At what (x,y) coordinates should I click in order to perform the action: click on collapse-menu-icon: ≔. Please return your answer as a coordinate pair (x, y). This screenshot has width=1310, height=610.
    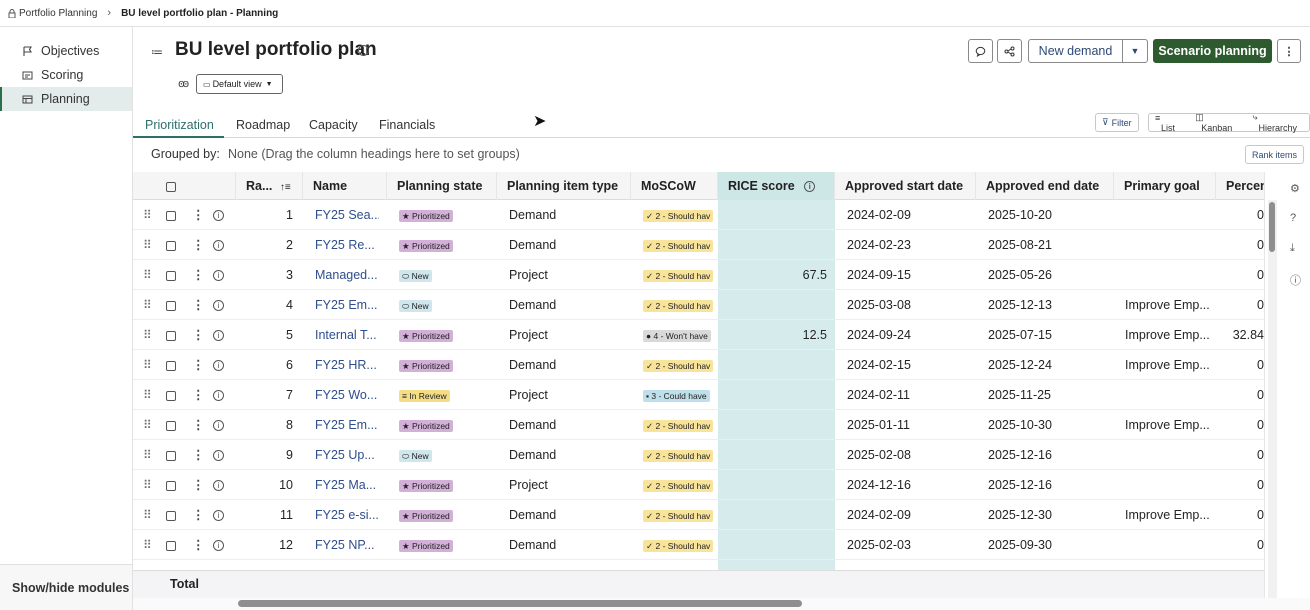
    Looking at the image, I should click on (157, 52).